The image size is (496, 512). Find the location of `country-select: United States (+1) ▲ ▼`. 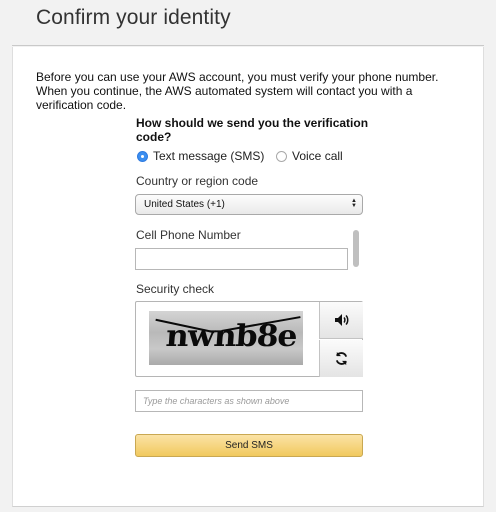

country-select: United States (+1) ▲ ▼ is located at coordinates (249, 204).